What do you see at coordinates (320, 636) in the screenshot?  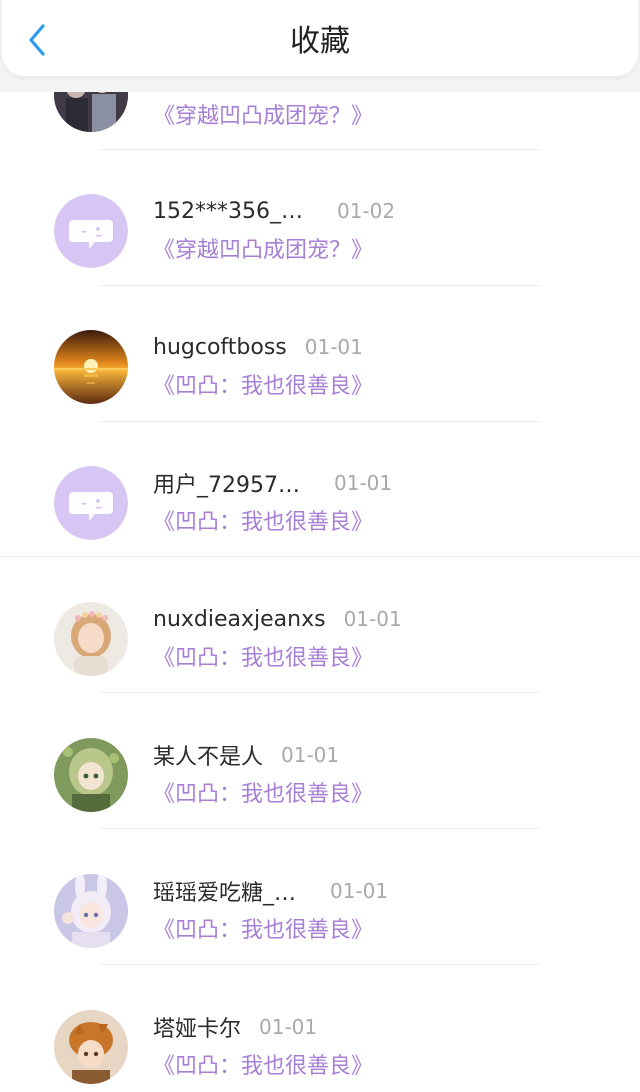 I see `list-item: nuxdieaxjeanxs 01-01 《凹凸：我也很善良》` at bounding box center [320, 636].